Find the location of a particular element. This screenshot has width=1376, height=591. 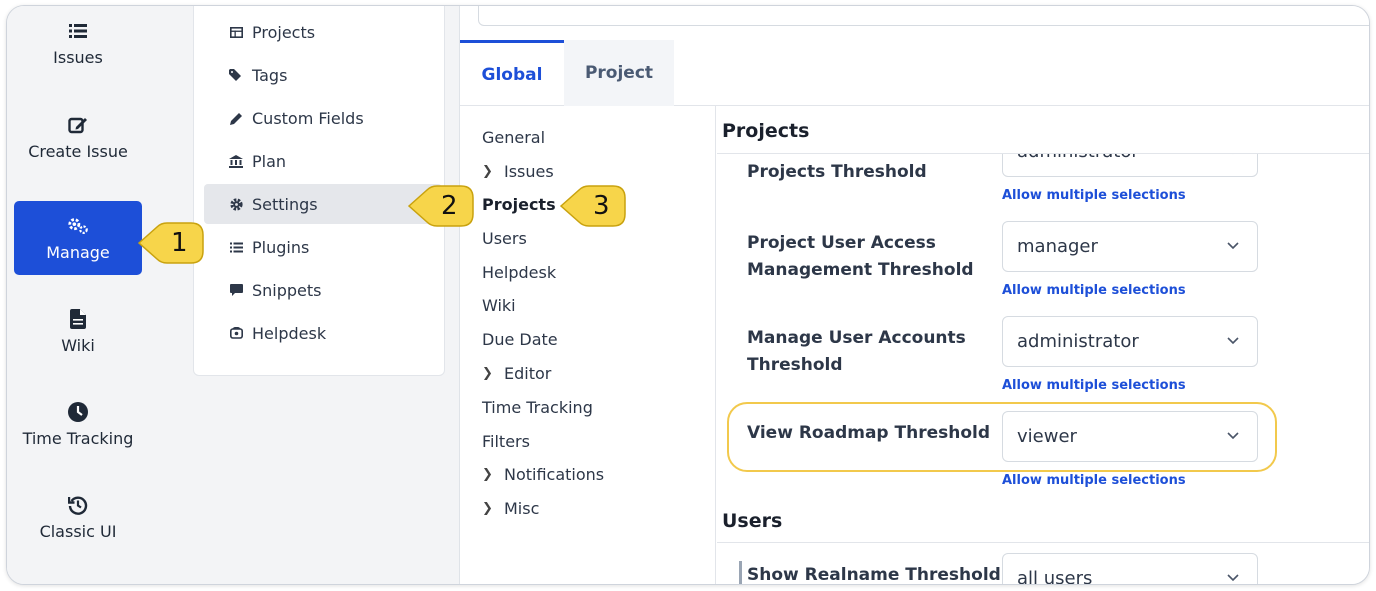

rail-item-label: Classic UI is located at coordinates (78, 531).